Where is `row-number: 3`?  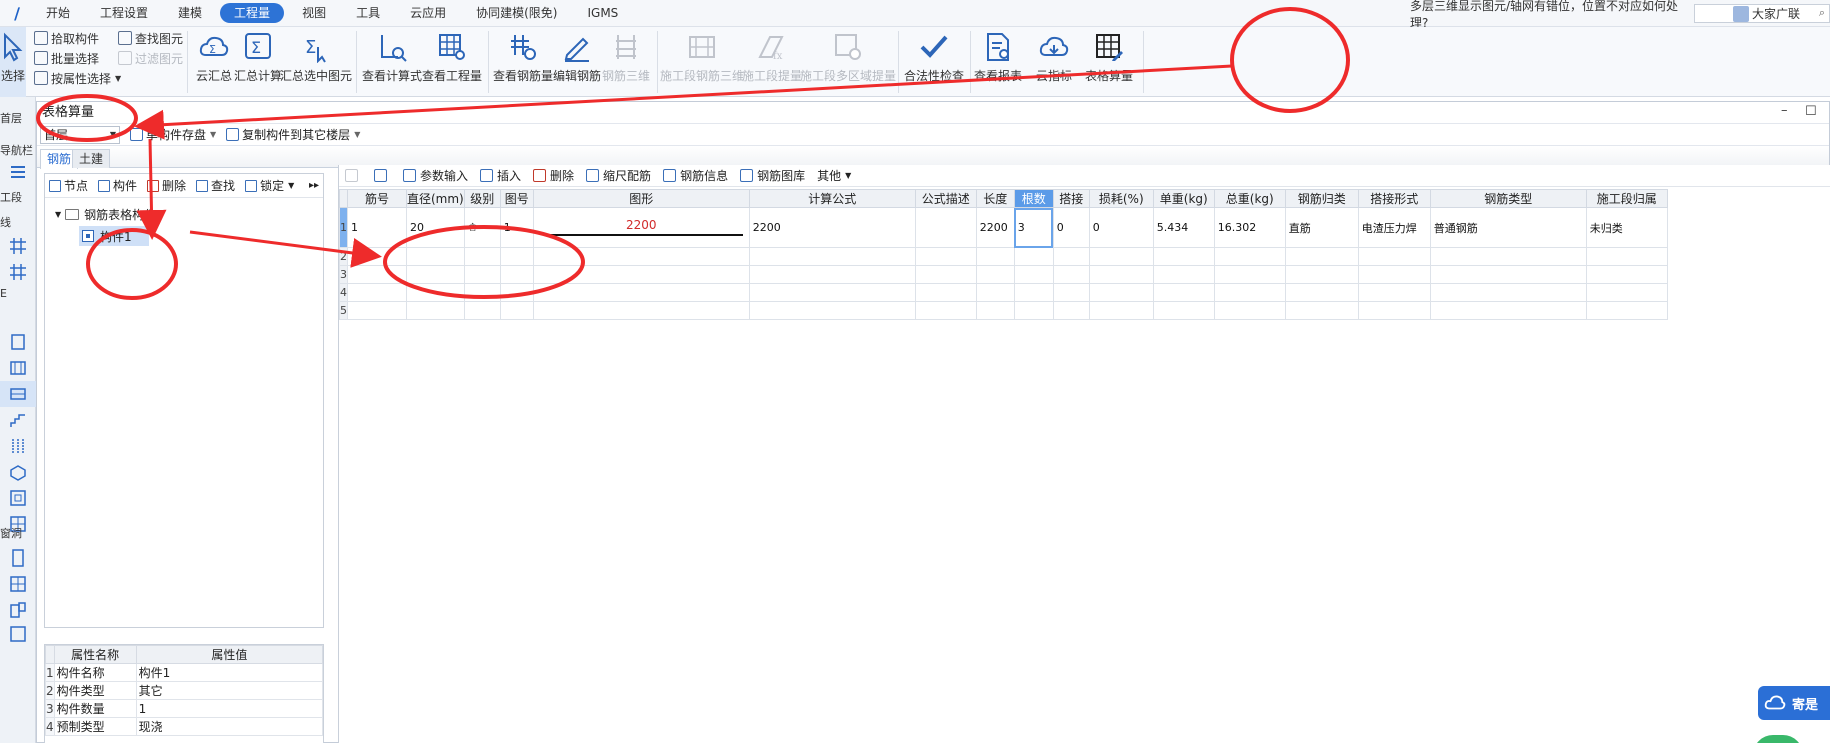 row-number: 3 is located at coordinates (343, 274).